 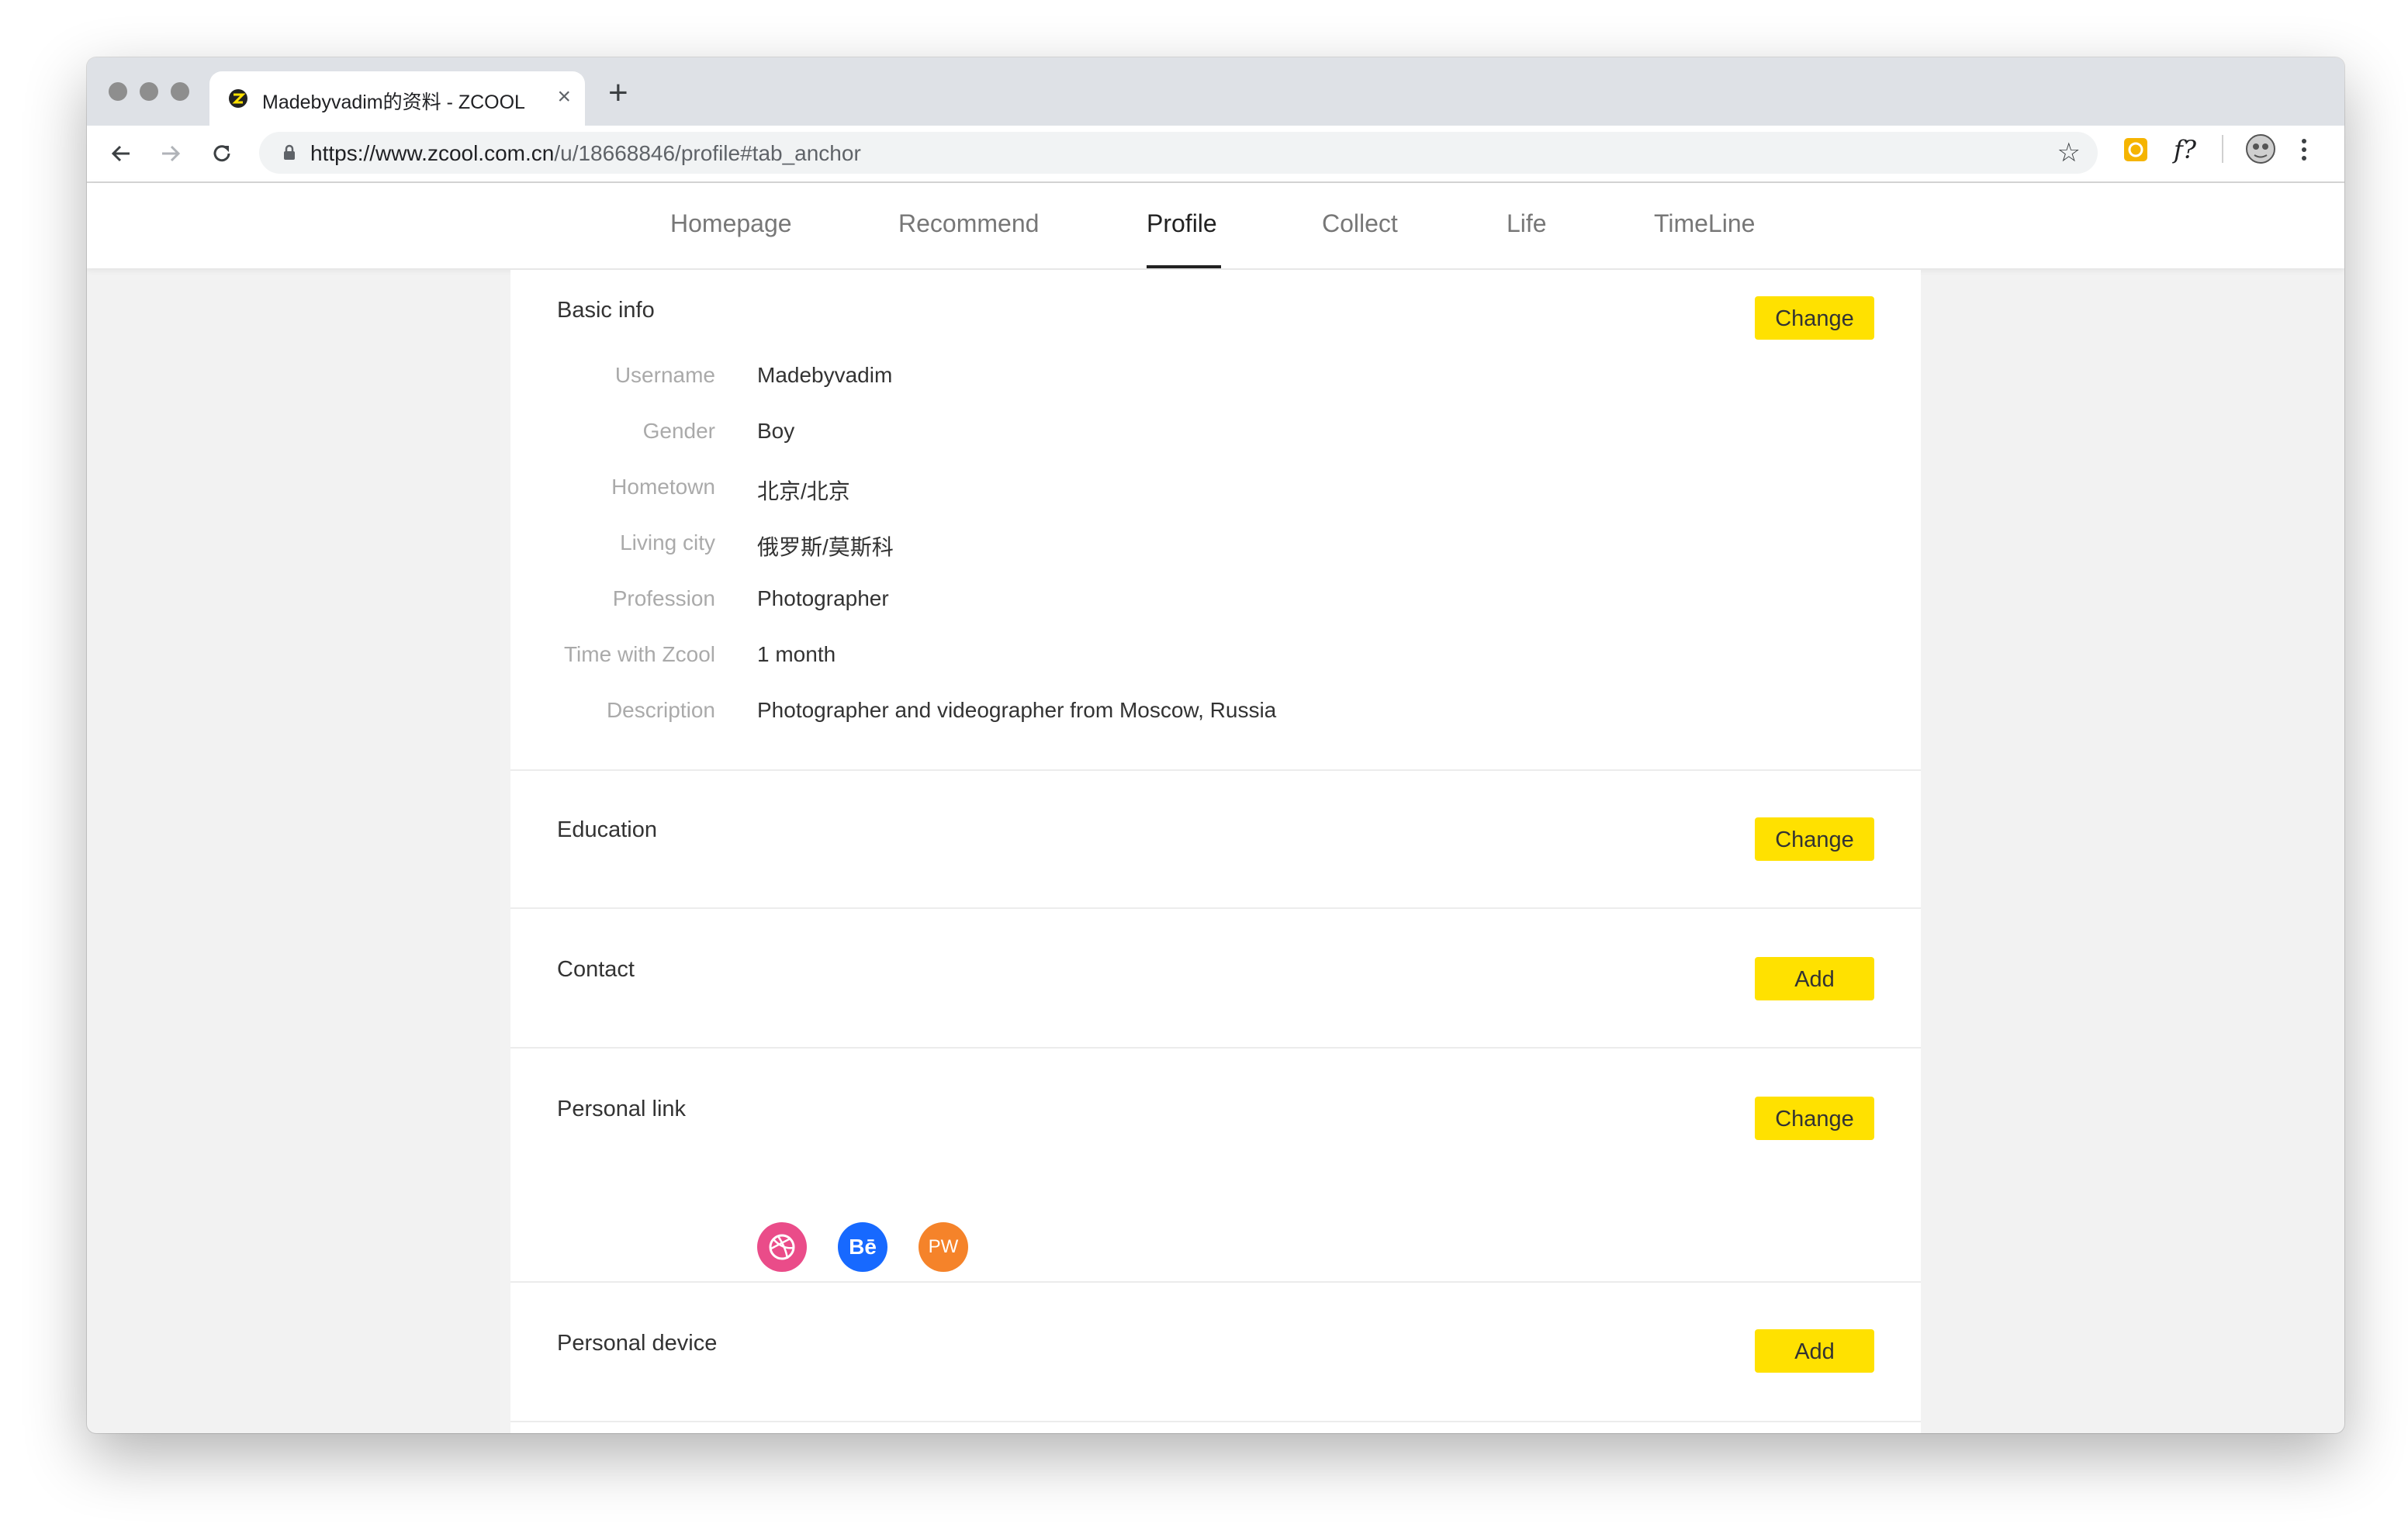 I want to click on close-tab-icon: ×, so click(x=564, y=97).